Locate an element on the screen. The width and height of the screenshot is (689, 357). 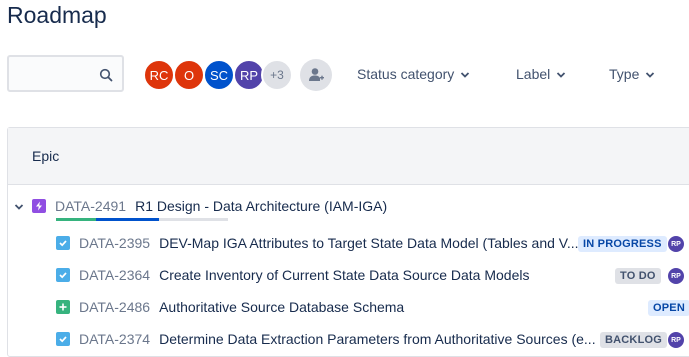
avatar: SC is located at coordinates (219, 75).